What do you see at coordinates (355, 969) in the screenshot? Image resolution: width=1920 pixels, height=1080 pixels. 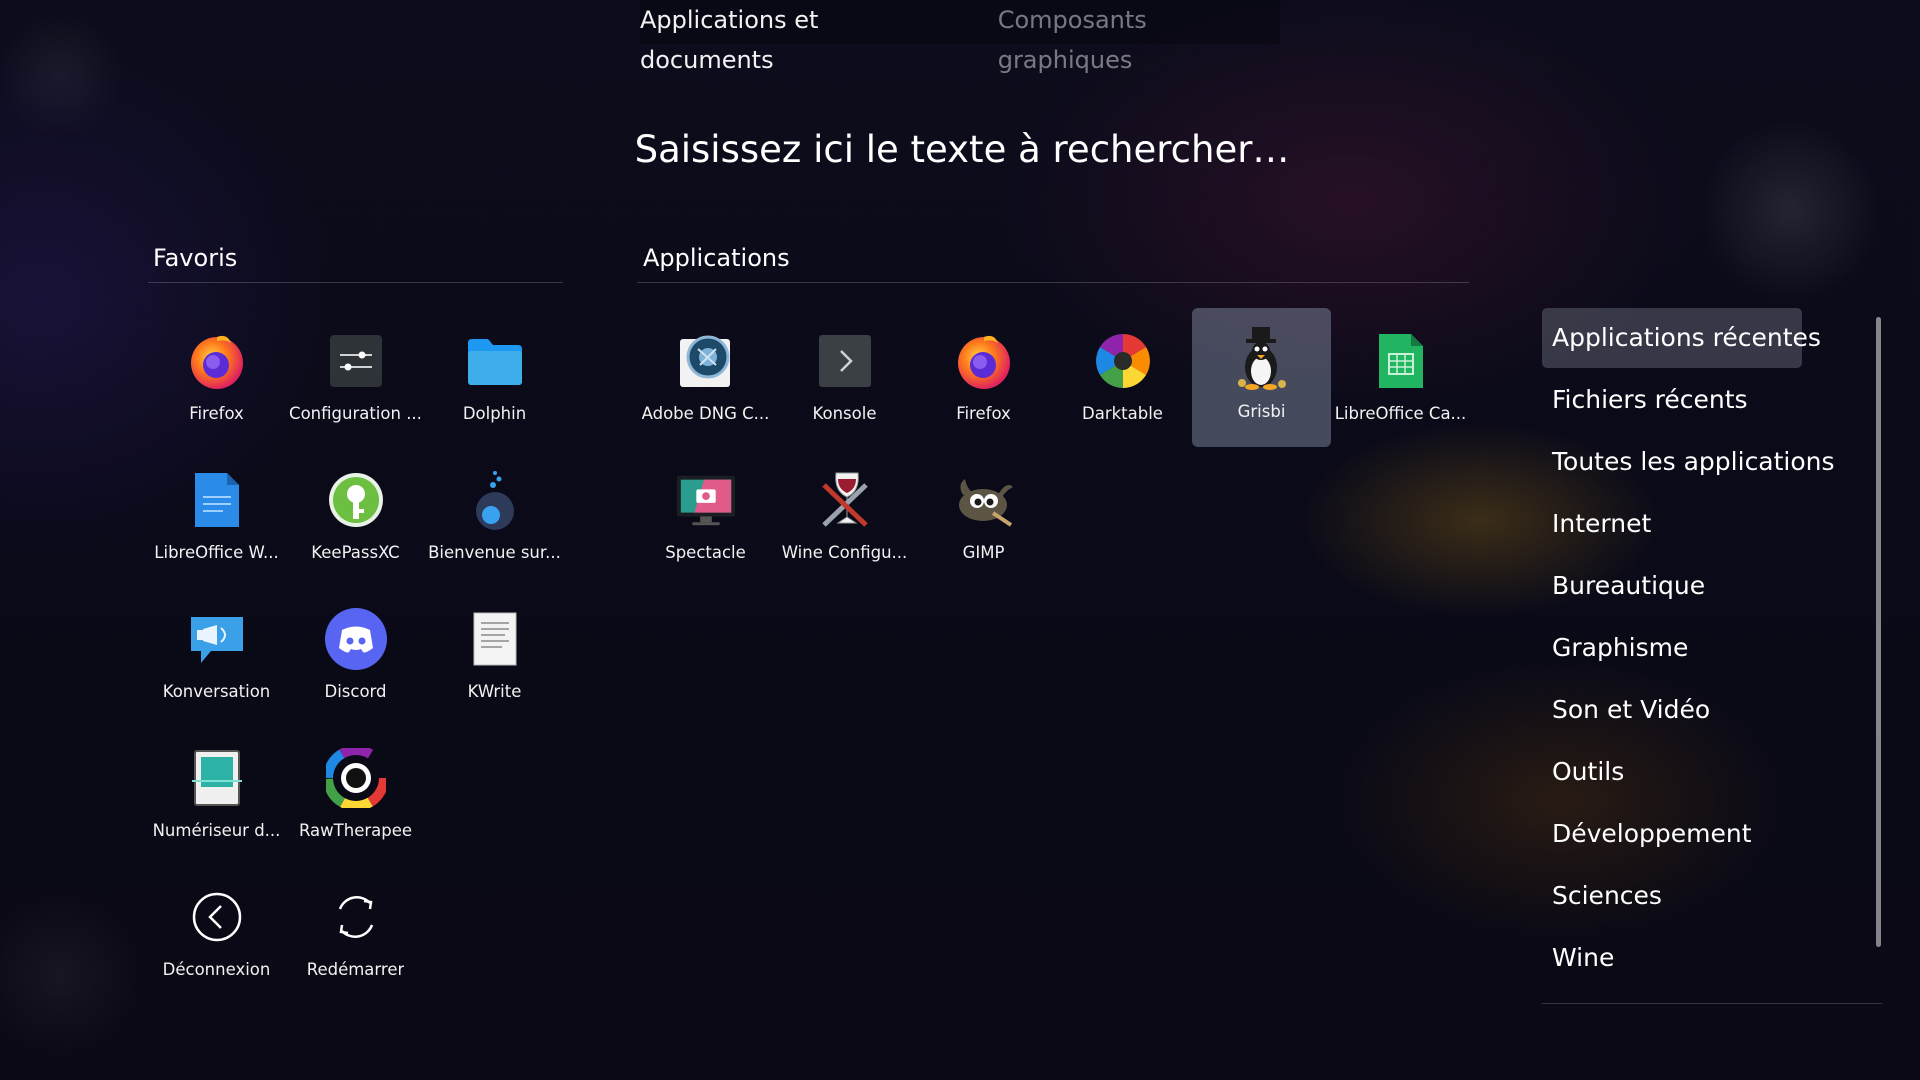 I see `favorite-label: Redémarrer` at bounding box center [355, 969].